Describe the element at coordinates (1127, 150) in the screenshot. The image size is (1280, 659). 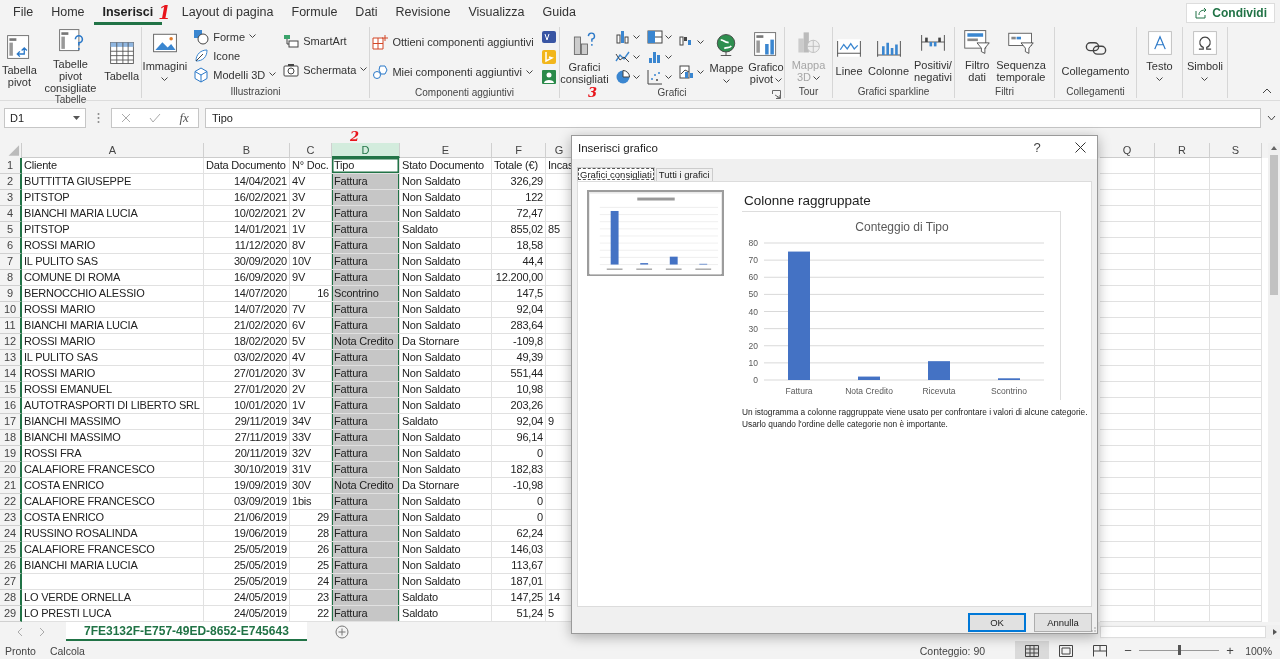
I see `column-header: Q` at that location.